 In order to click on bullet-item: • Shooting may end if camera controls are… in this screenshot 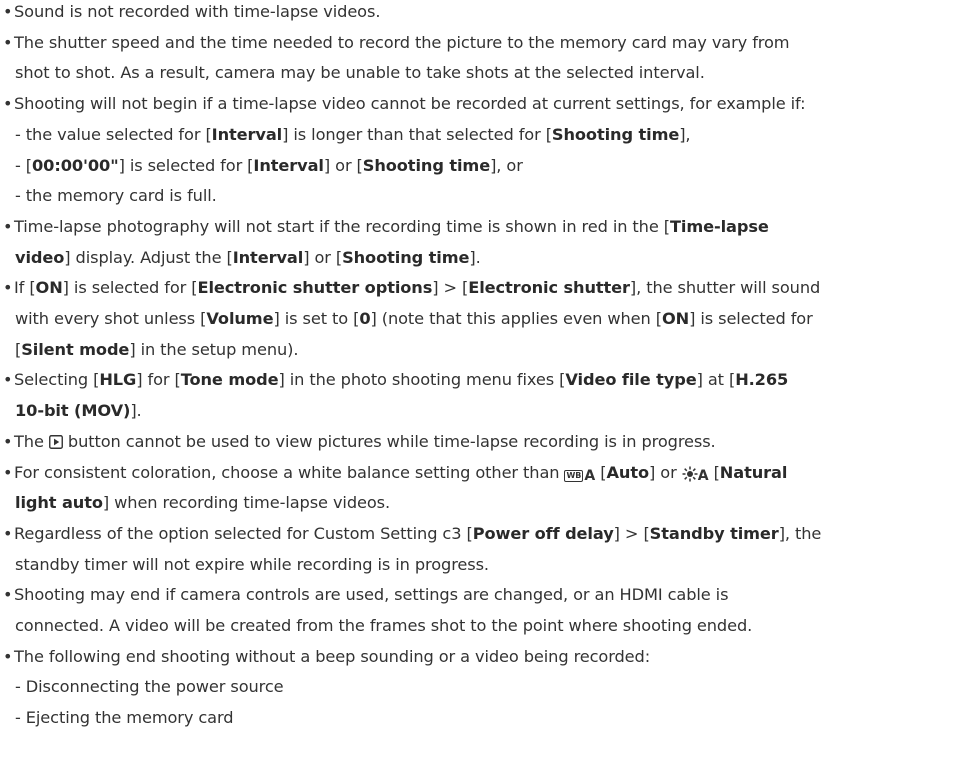, I will do `click(364, 595)`.